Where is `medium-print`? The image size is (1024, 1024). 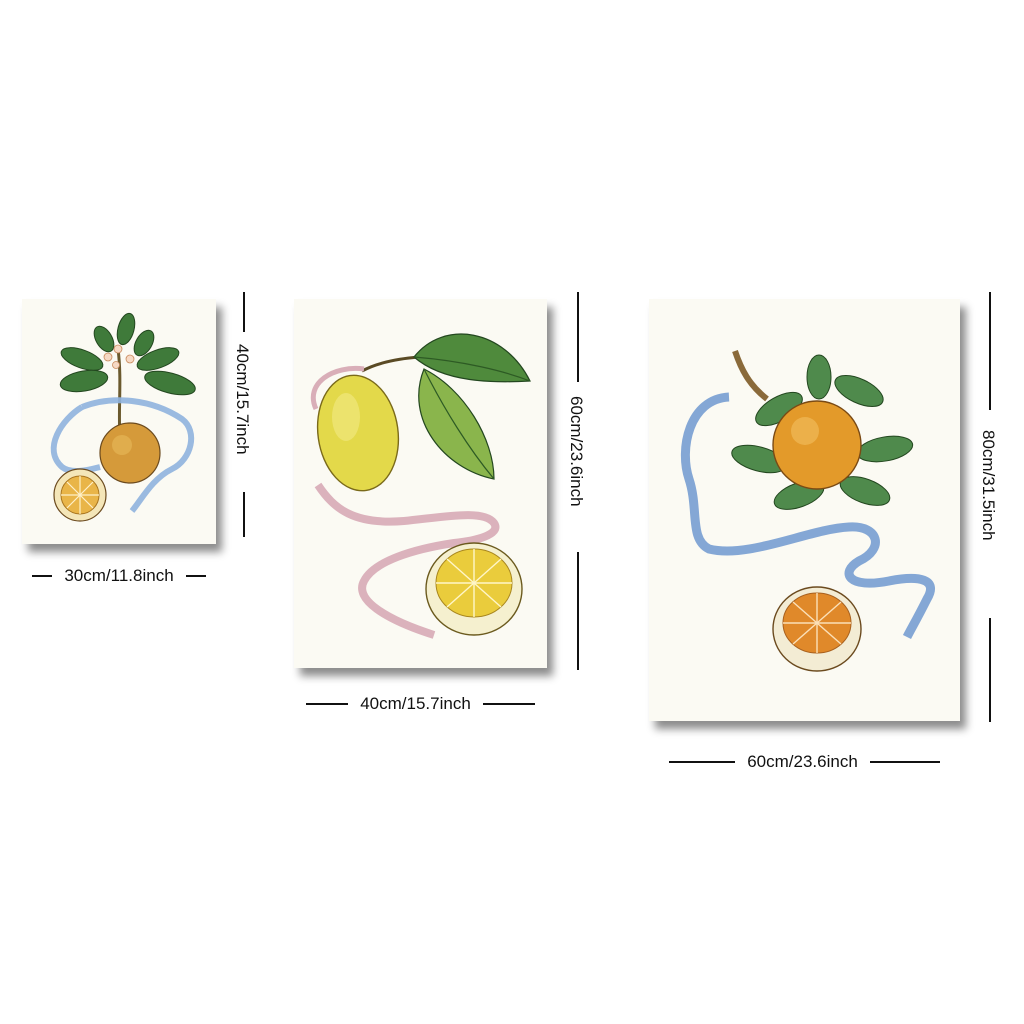
medium-print is located at coordinates (420, 483).